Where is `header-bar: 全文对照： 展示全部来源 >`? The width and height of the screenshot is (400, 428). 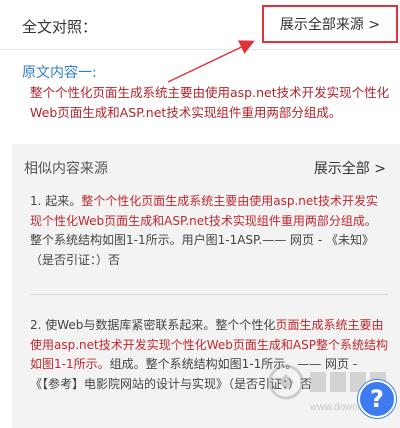
header-bar: 全文对照： 展示全部来源 > is located at coordinates (200, 25).